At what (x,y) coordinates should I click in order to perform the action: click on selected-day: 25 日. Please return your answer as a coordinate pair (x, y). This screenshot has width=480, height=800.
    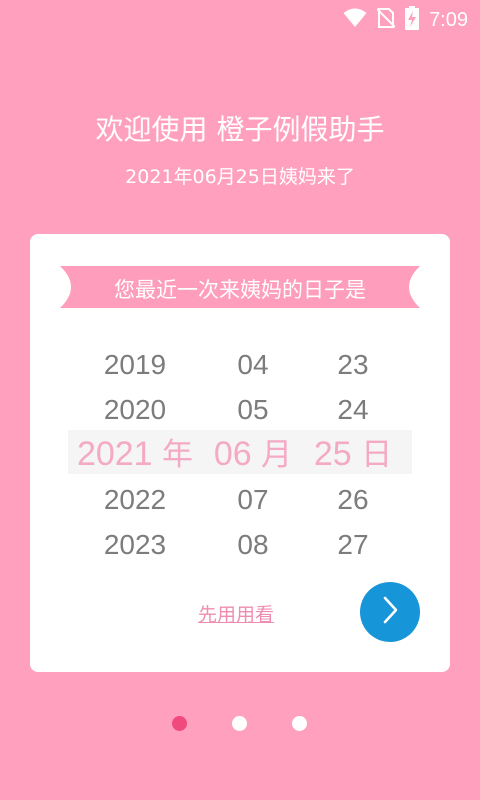
    Looking at the image, I should click on (353, 454).